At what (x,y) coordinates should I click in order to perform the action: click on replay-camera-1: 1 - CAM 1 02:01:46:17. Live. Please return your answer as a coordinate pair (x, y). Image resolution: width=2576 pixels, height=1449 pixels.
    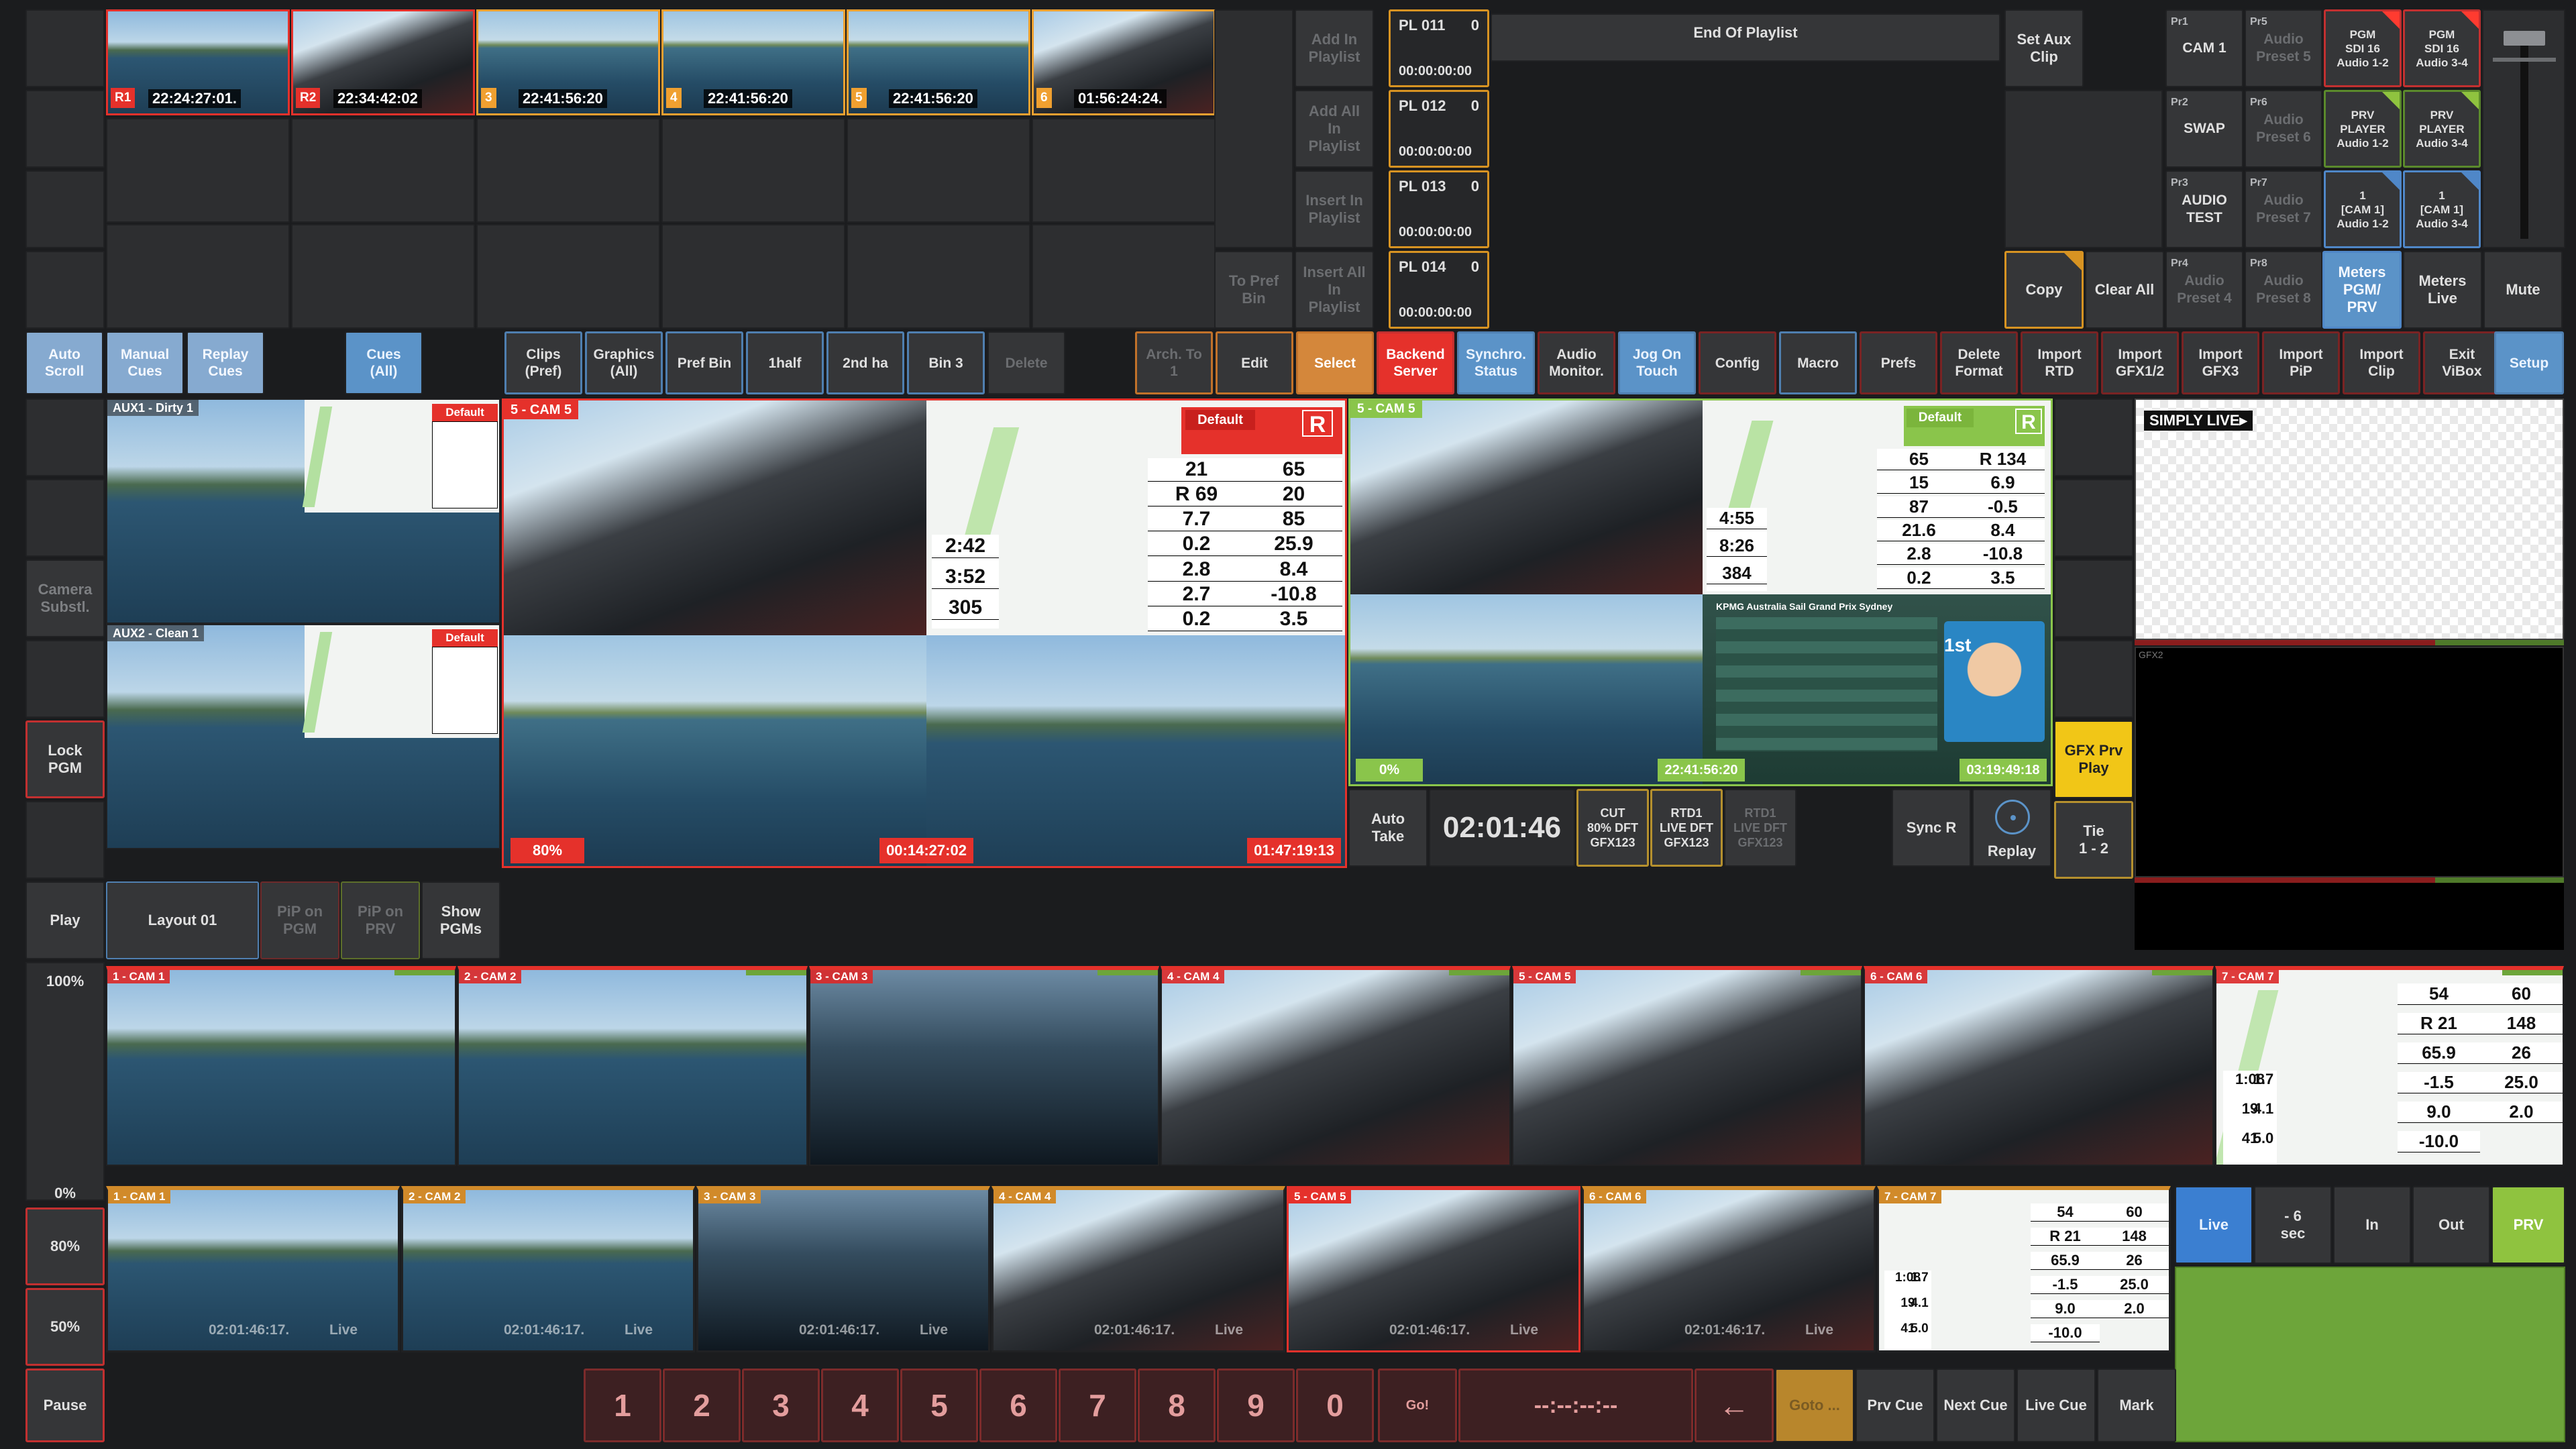
    Looking at the image, I should click on (253, 1269).